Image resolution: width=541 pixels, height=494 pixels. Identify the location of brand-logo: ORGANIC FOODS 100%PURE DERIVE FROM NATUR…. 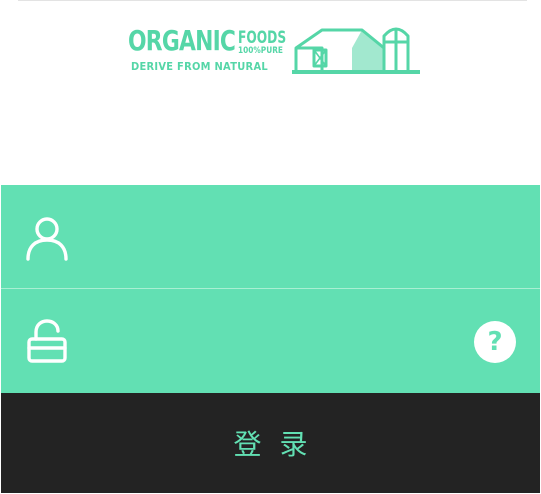
(276, 47).